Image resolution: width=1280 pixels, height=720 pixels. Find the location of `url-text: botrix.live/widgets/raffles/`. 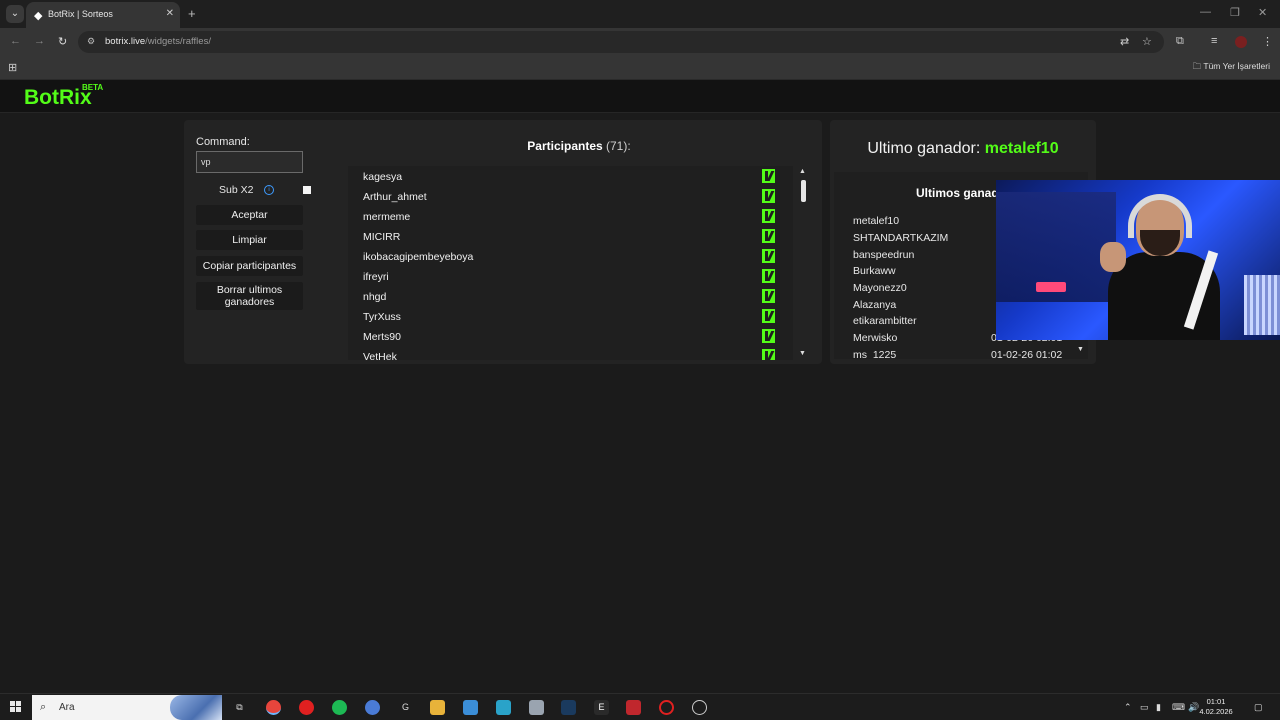

url-text: botrix.live/widgets/raffles/ is located at coordinates (158, 41).